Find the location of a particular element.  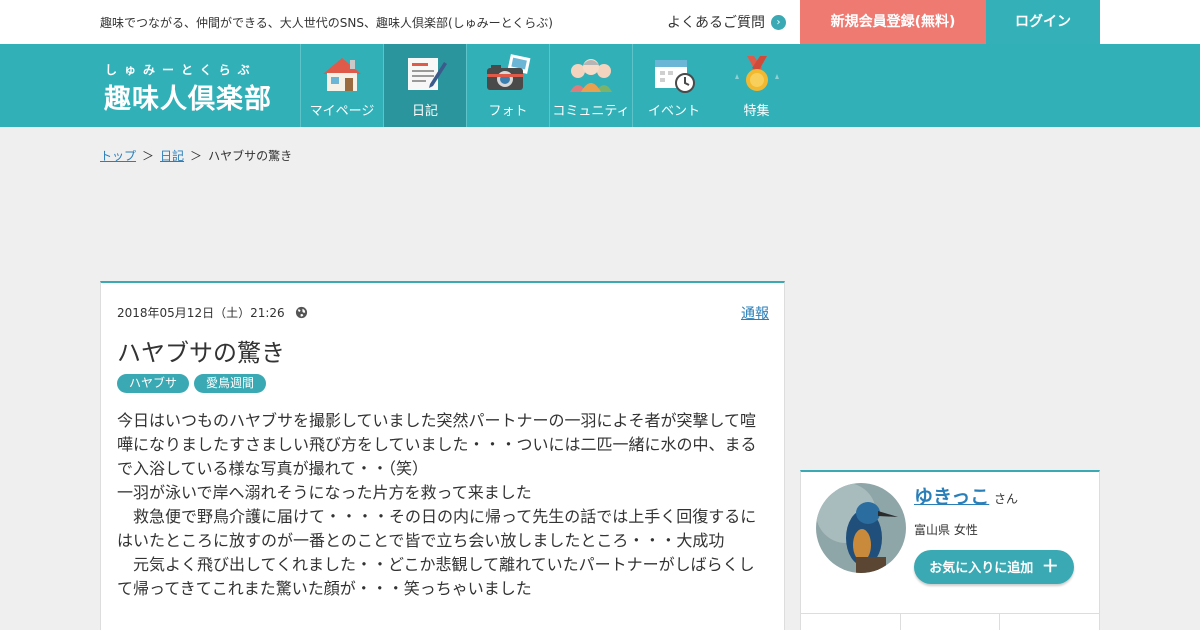

breadcrumb-home: トップ is located at coordinates (118, 156).